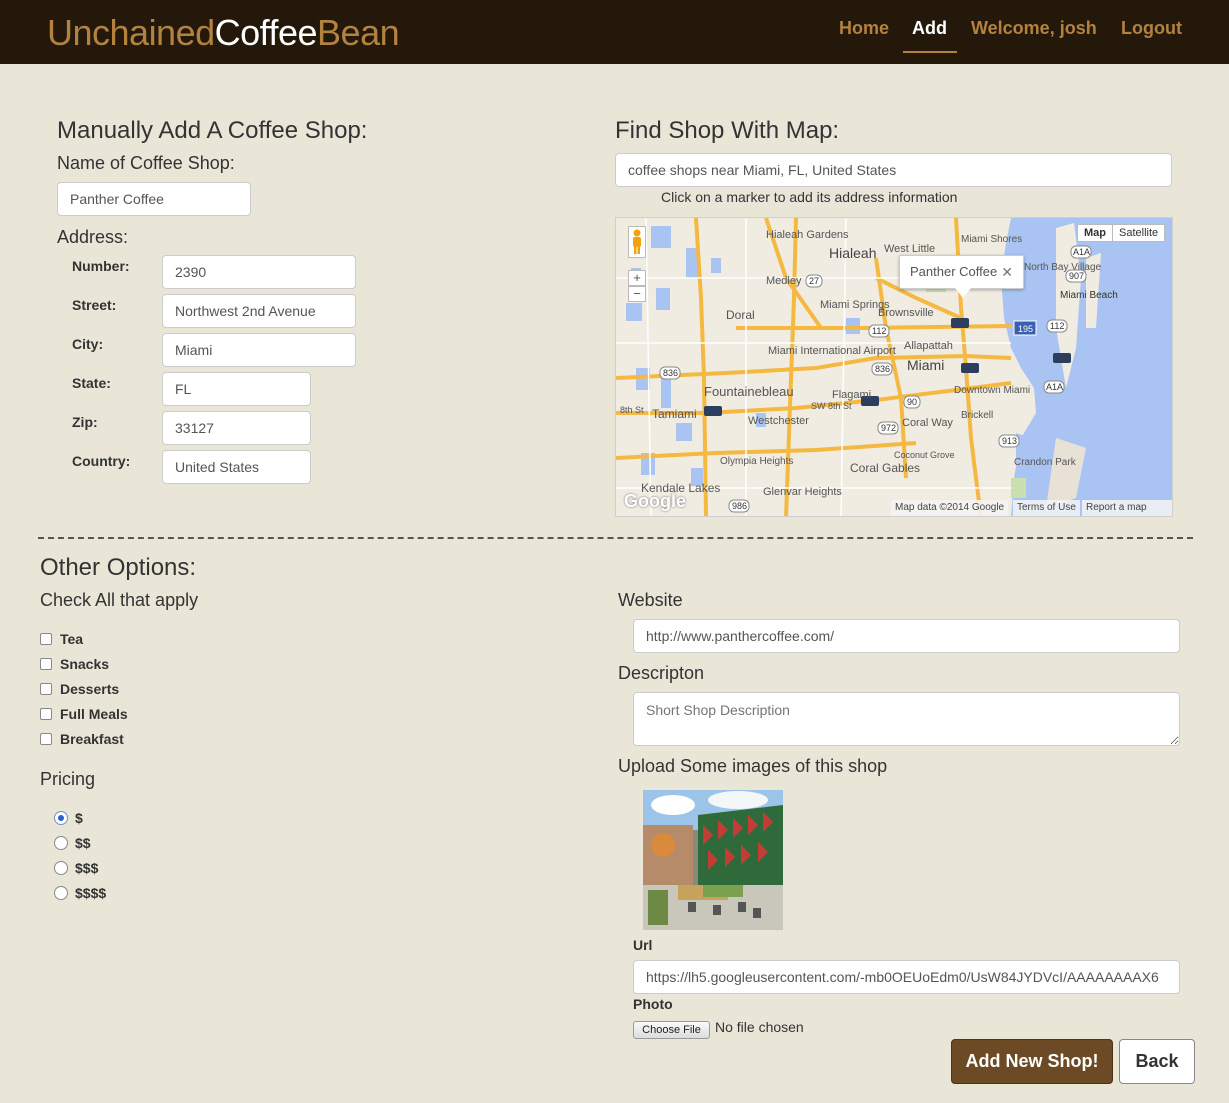 Image resolution: width=1229 pixels, height=1103 pixels. What do you see at coordinates (90, 893) in the screenshot?
I see `pricing-radio-4-label: $$$$` at bounding box center [90, 893].